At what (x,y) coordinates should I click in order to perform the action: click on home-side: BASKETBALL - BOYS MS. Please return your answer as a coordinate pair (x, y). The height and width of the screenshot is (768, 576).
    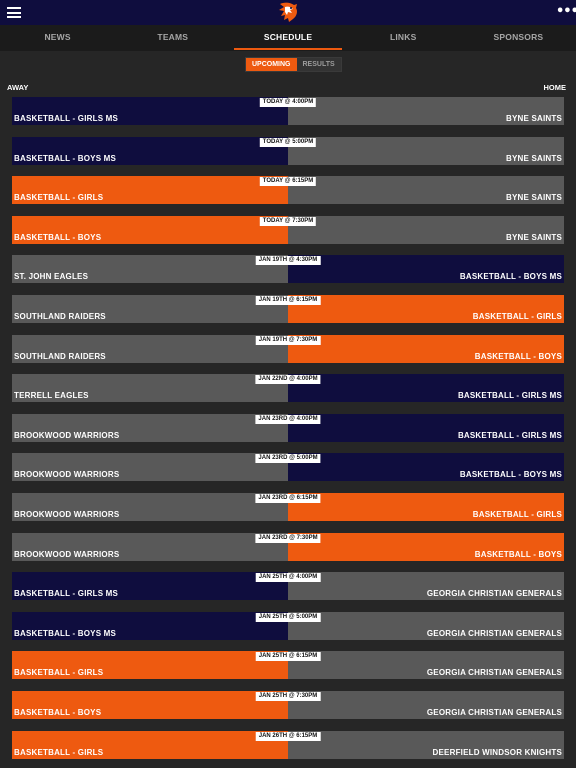
    Looking at the image, I should click on (426, 269).